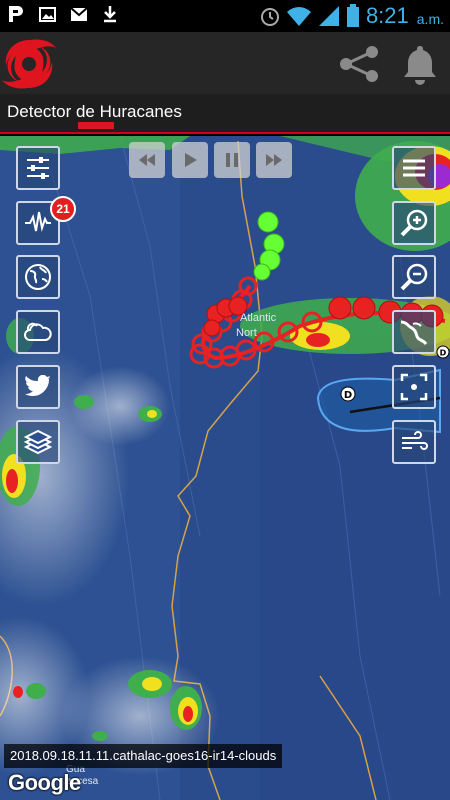 The width and height of the screenshot is (450, 800). I want to click on fast-forward-button, so click(274, 160).